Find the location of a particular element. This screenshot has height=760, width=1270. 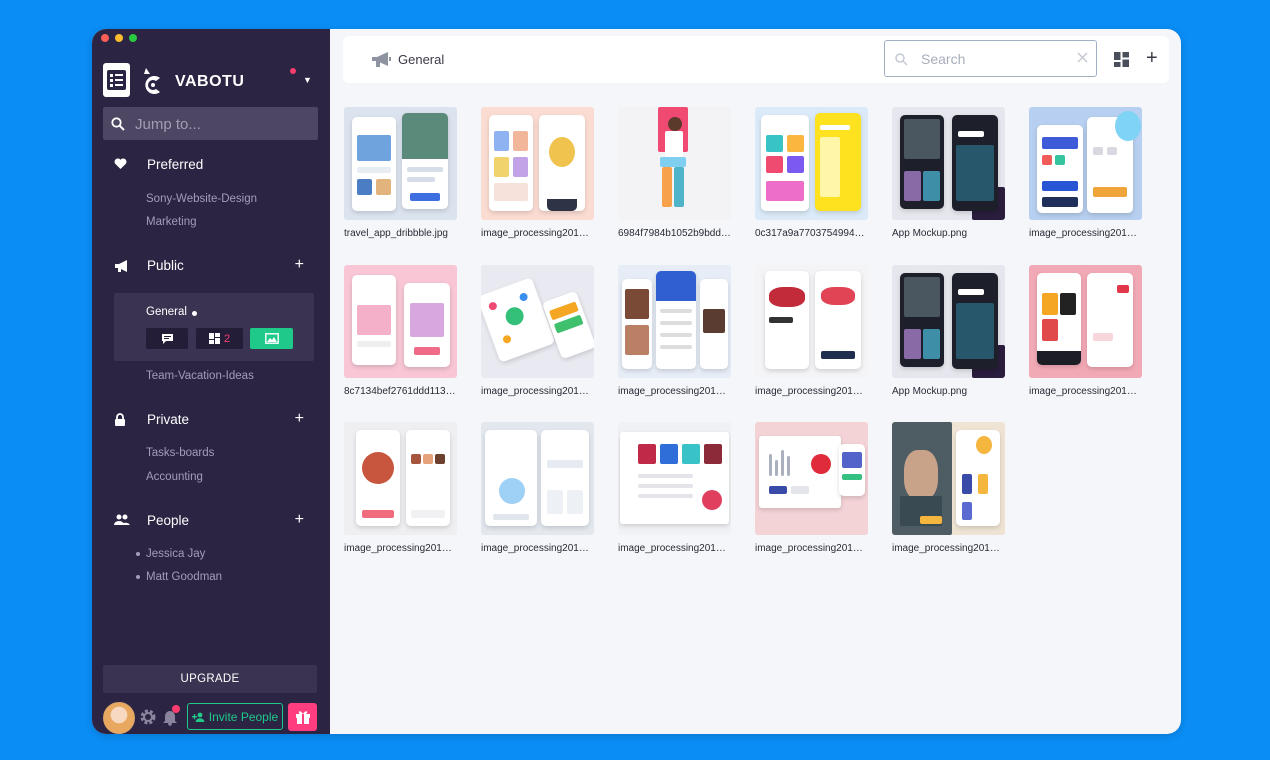

channel-header: General + is located at coordinates (756, 59).